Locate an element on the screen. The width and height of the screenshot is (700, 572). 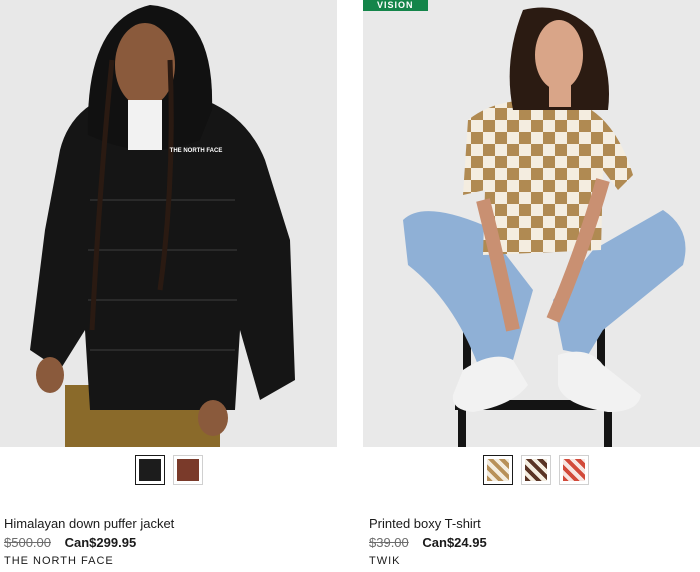
sale-price: Can$299.95 is located at coordinates (100, 542).